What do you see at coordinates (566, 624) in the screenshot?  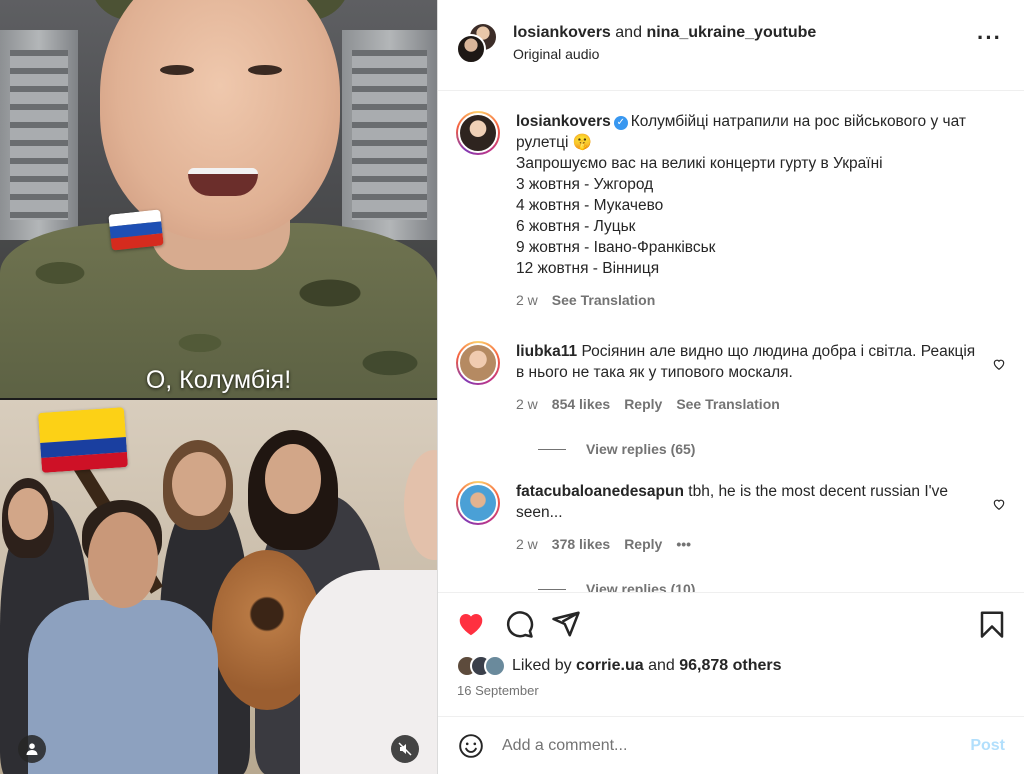 I see `share-icon` at bounding box center [566, 624].